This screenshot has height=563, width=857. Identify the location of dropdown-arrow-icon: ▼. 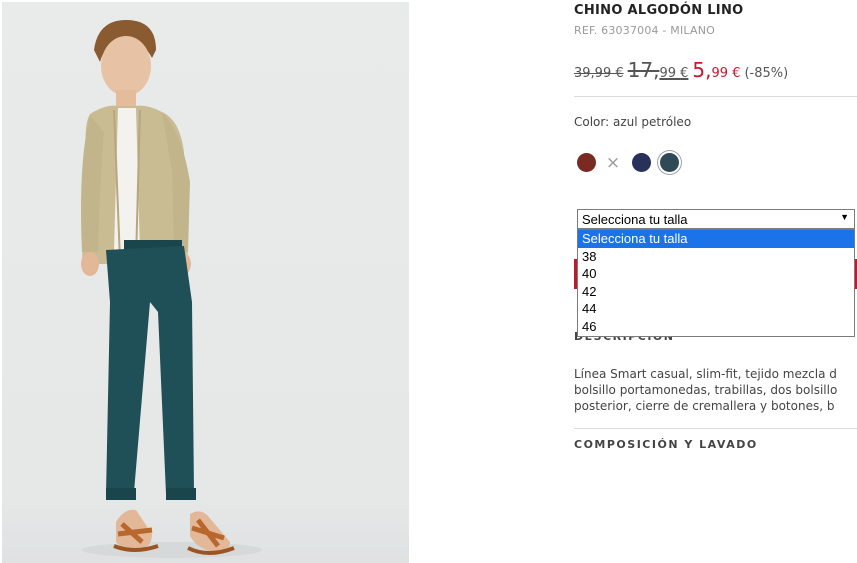
(844, 217).